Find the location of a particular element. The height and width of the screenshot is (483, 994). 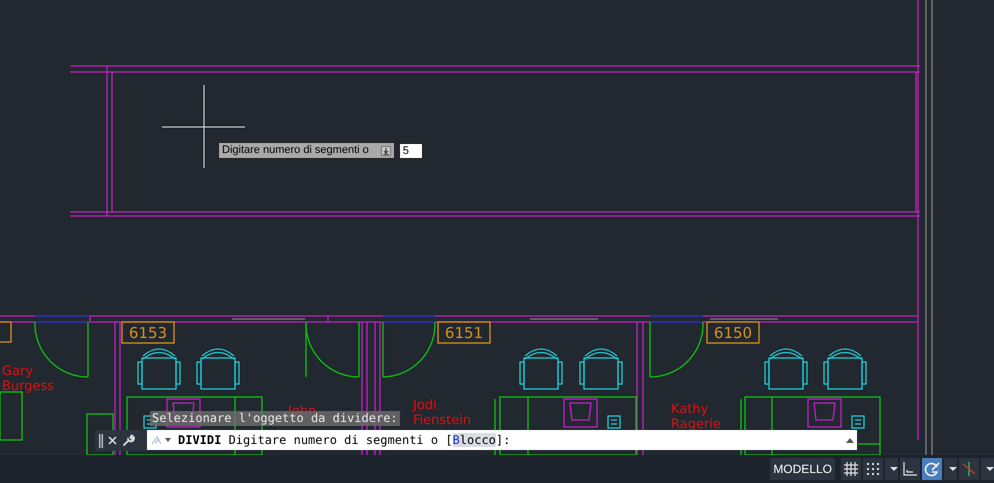

options-icon is located at coordinates (385, 151).